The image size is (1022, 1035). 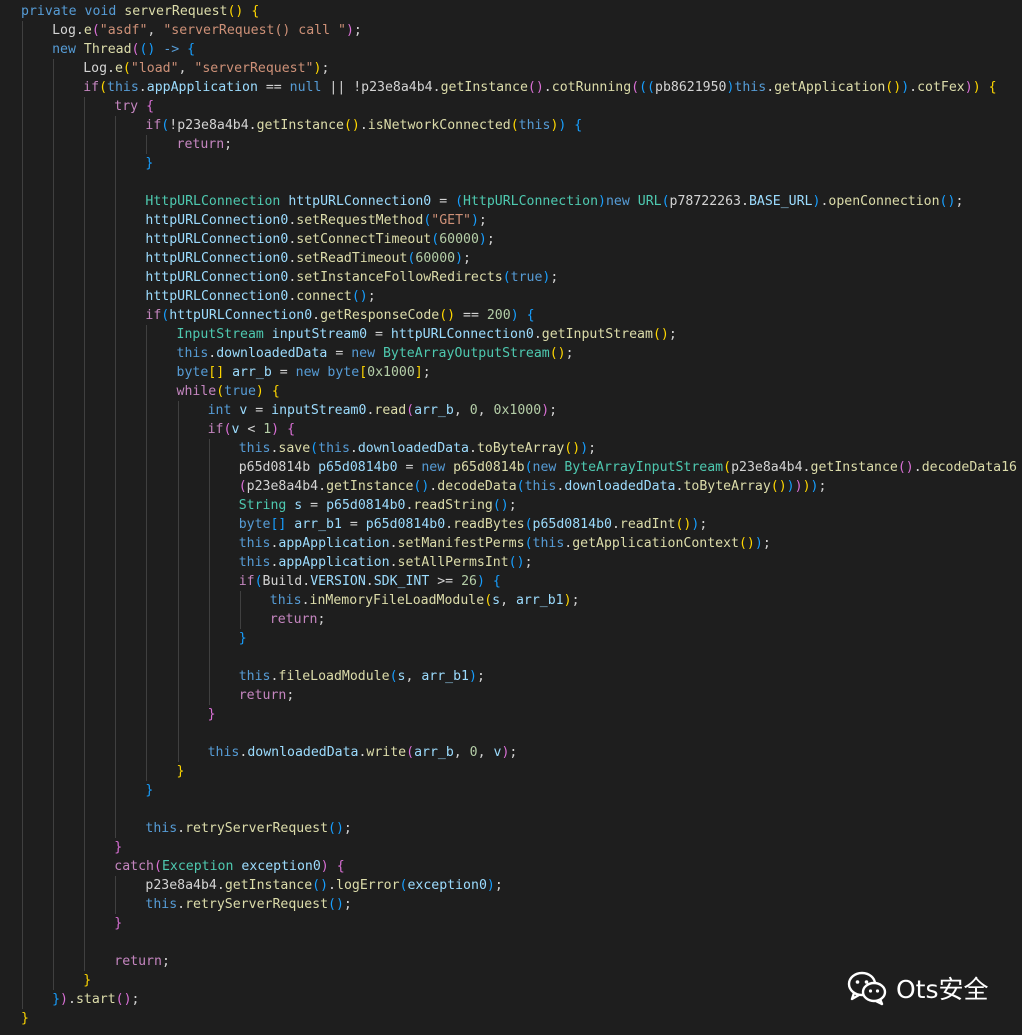 What do you see at coordinates (228, 391) in the screenshot?
I see `code-line: while(true) {` at bounding box center [228, 391].